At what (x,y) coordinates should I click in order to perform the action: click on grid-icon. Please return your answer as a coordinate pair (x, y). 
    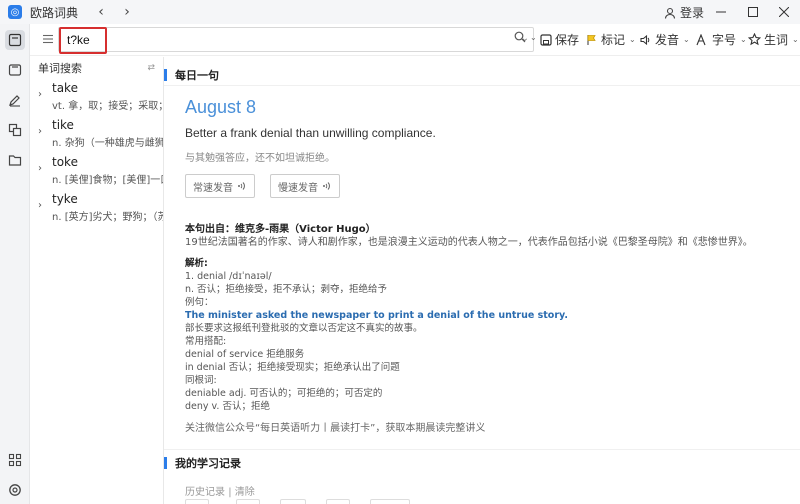
    Looking at the image, I should click on (15, 460).